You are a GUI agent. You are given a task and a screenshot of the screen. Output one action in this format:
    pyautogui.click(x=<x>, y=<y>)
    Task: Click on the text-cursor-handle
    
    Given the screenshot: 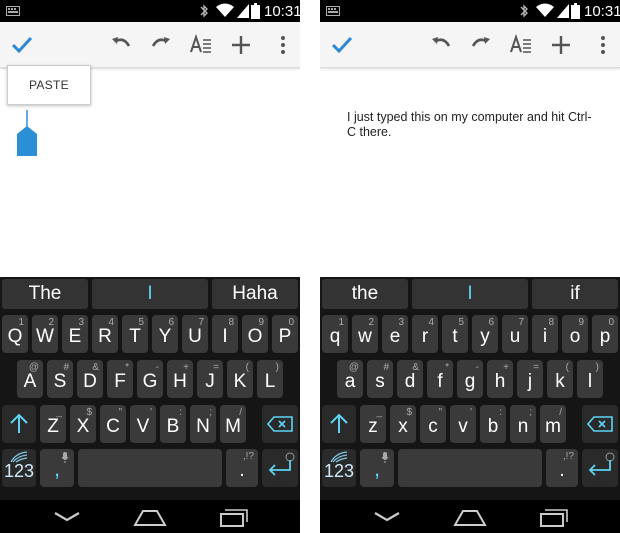 What is the action you would take?
    pyautogui.click(x=27, y=134)
    